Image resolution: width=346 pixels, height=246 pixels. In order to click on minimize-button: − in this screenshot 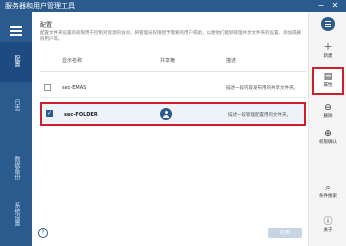, I will do `click(321, 6)`.